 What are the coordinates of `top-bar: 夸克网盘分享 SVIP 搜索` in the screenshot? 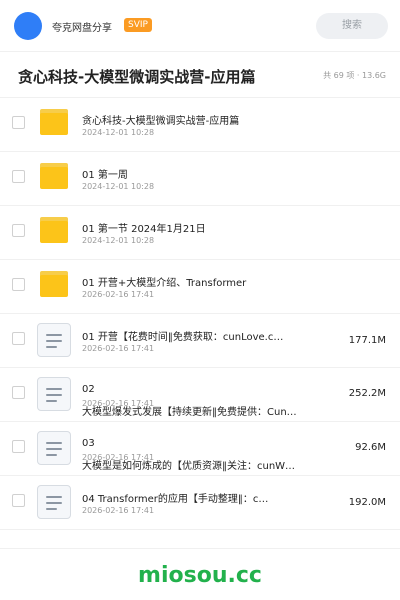 It's located at (200, 26).